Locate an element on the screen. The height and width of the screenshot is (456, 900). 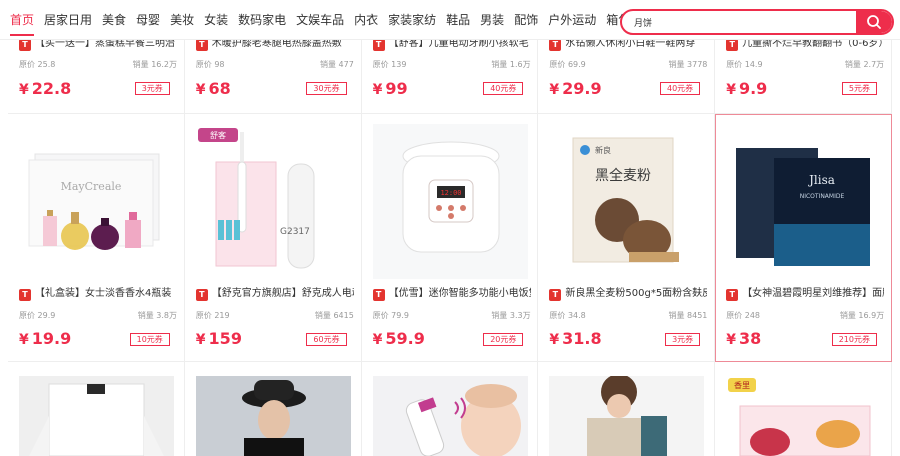
nav-item: 母婴 is located at coordinates (148, 24).